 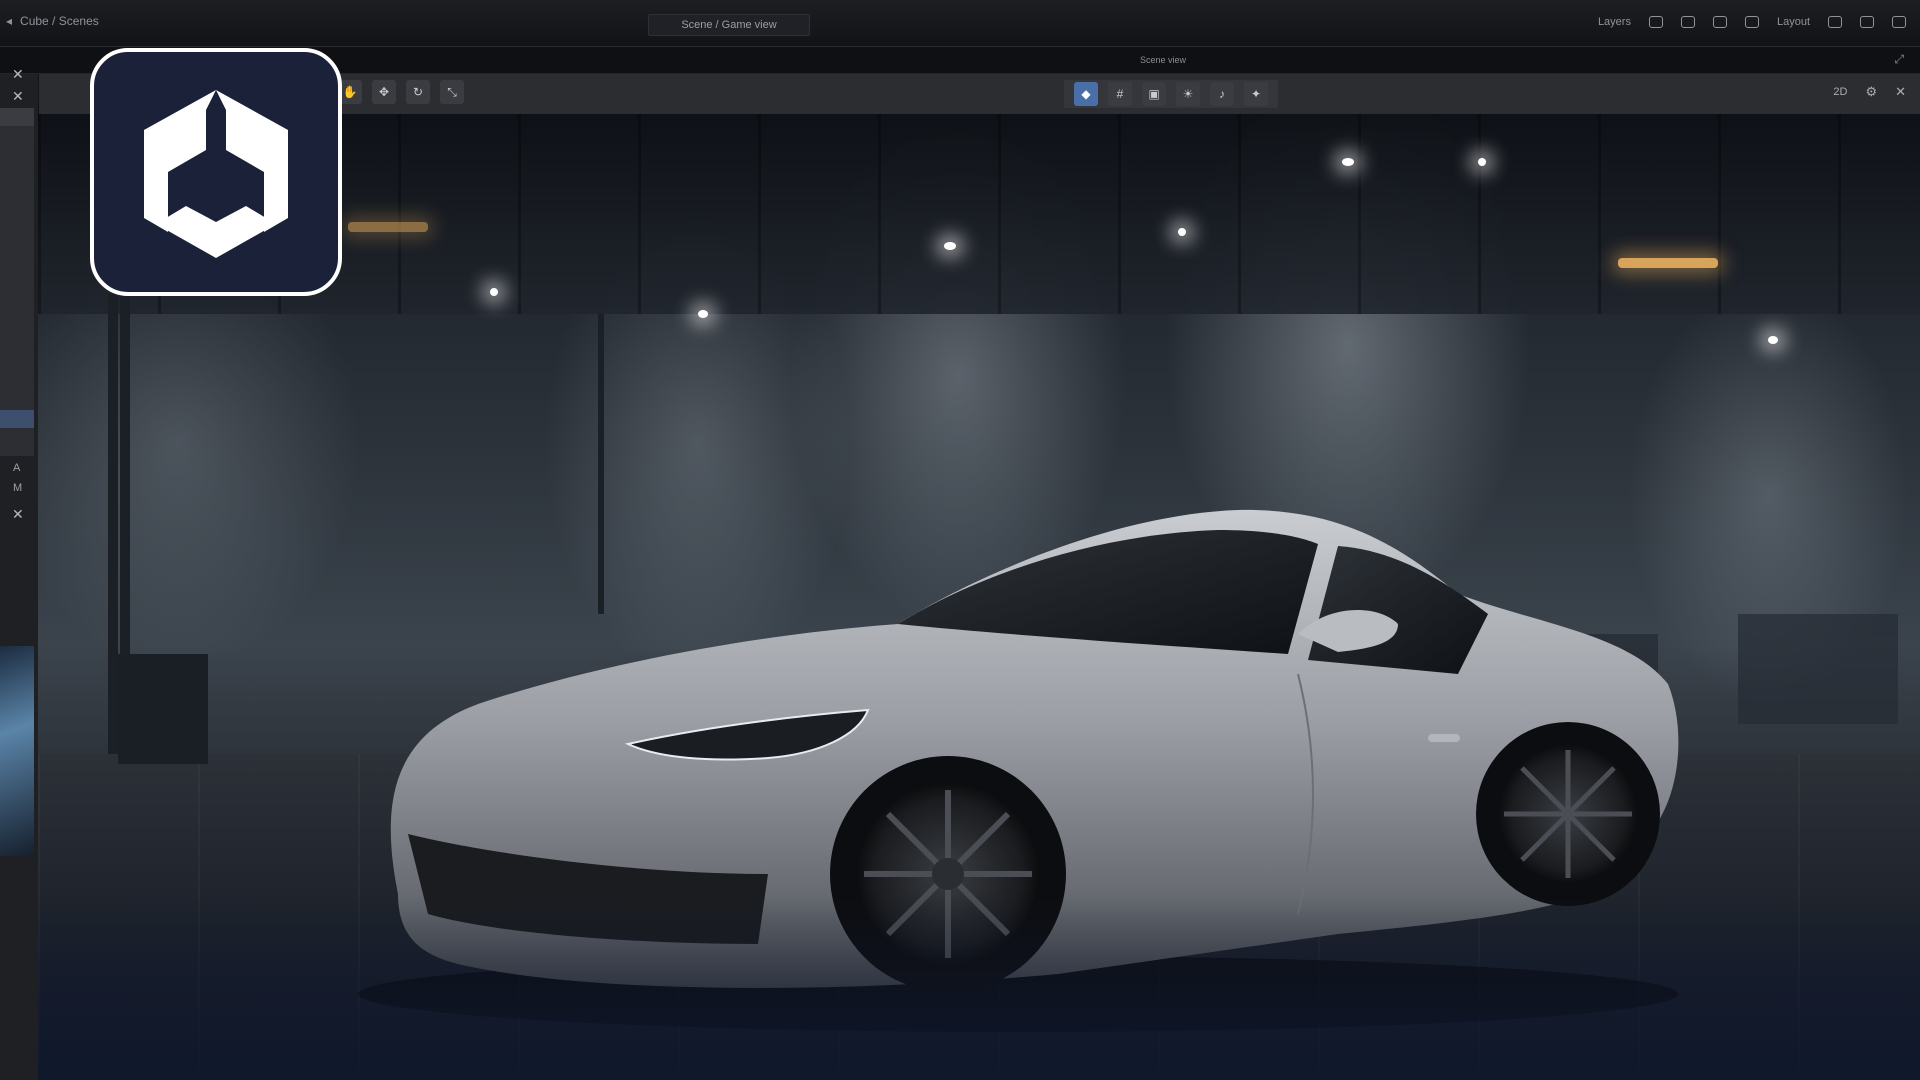 I want to click on unity-cube-logo-icon, so click(x=216, y=174).